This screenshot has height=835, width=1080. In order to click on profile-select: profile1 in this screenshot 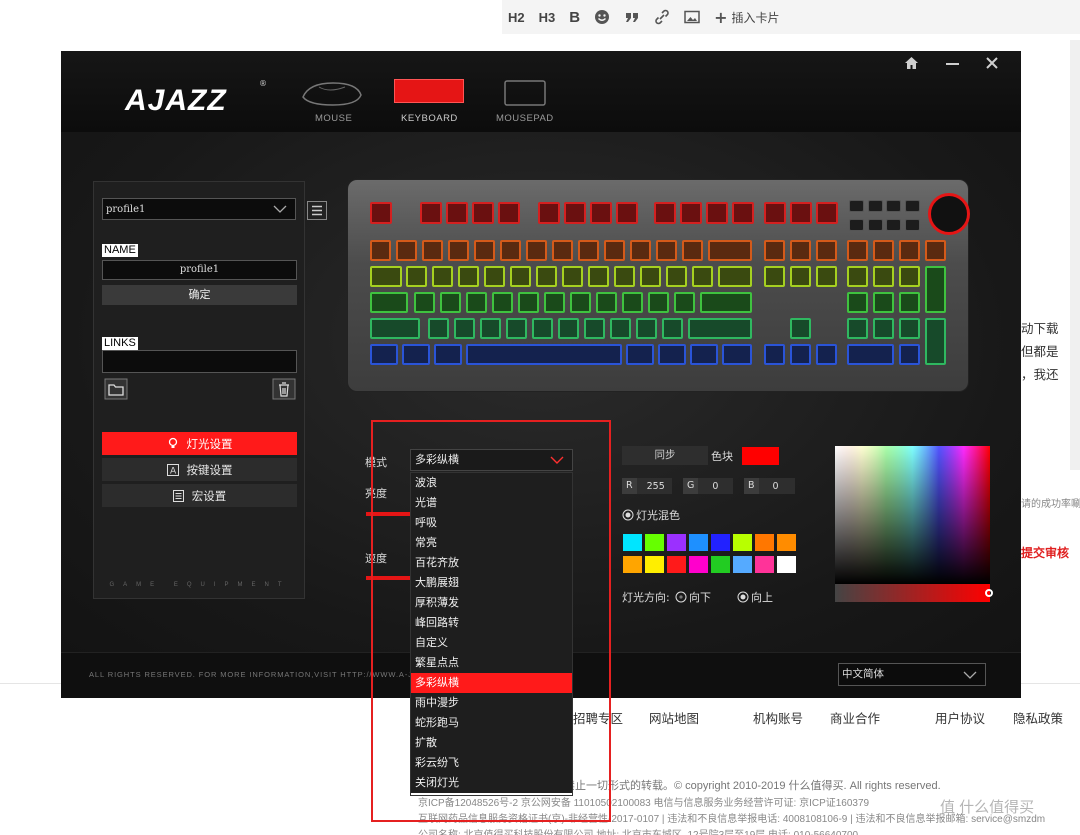, I will do `click(199, 209)`.